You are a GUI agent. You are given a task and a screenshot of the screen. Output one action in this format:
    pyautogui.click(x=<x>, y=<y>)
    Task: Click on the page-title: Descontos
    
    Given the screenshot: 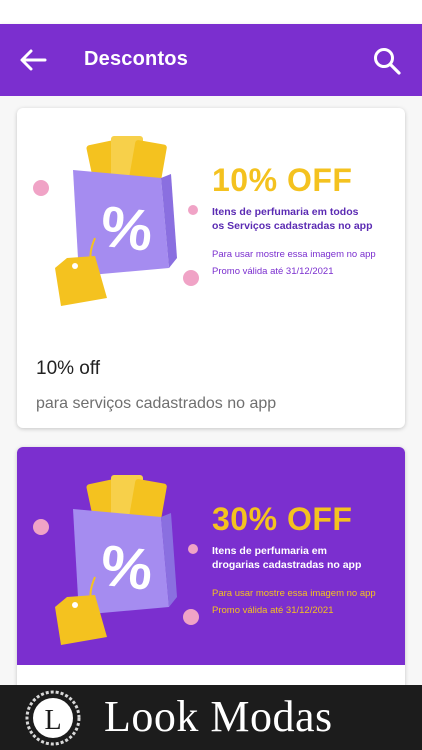 What is the action you would take?
    pyautogui.click(x=136, y=59)
    